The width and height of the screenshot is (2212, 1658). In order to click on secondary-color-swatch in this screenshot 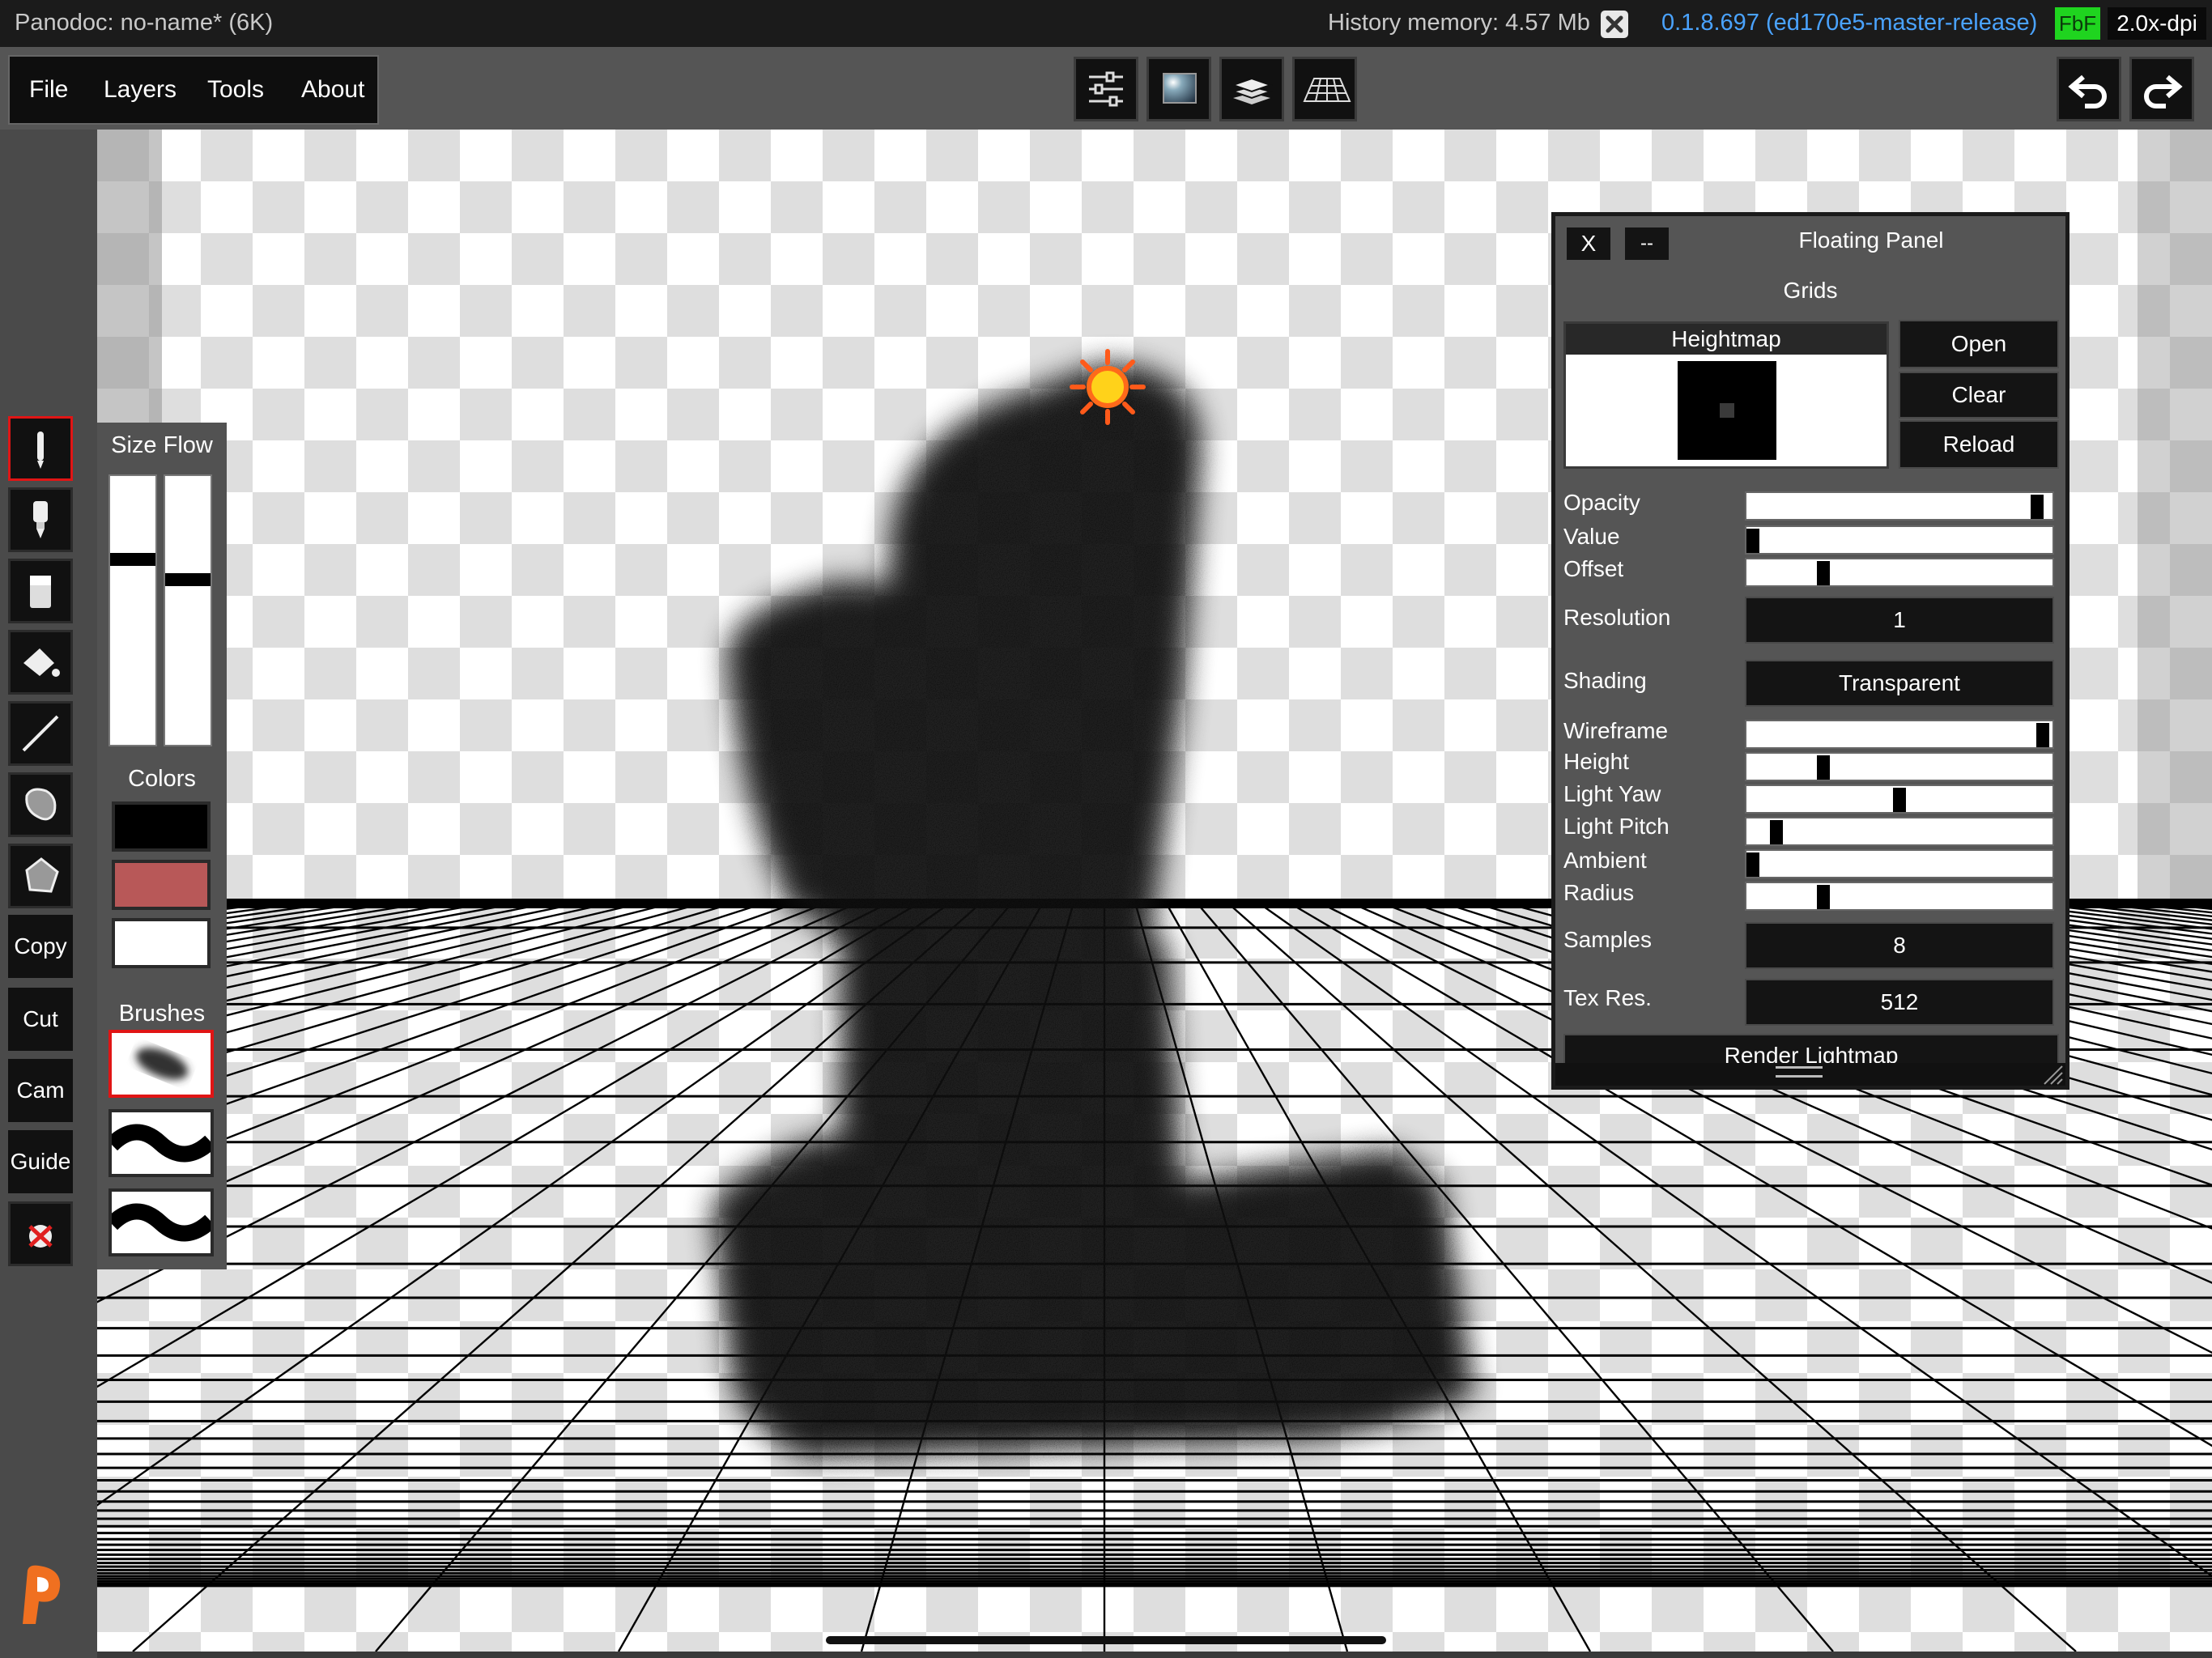, I will do `click(162, 885)`.